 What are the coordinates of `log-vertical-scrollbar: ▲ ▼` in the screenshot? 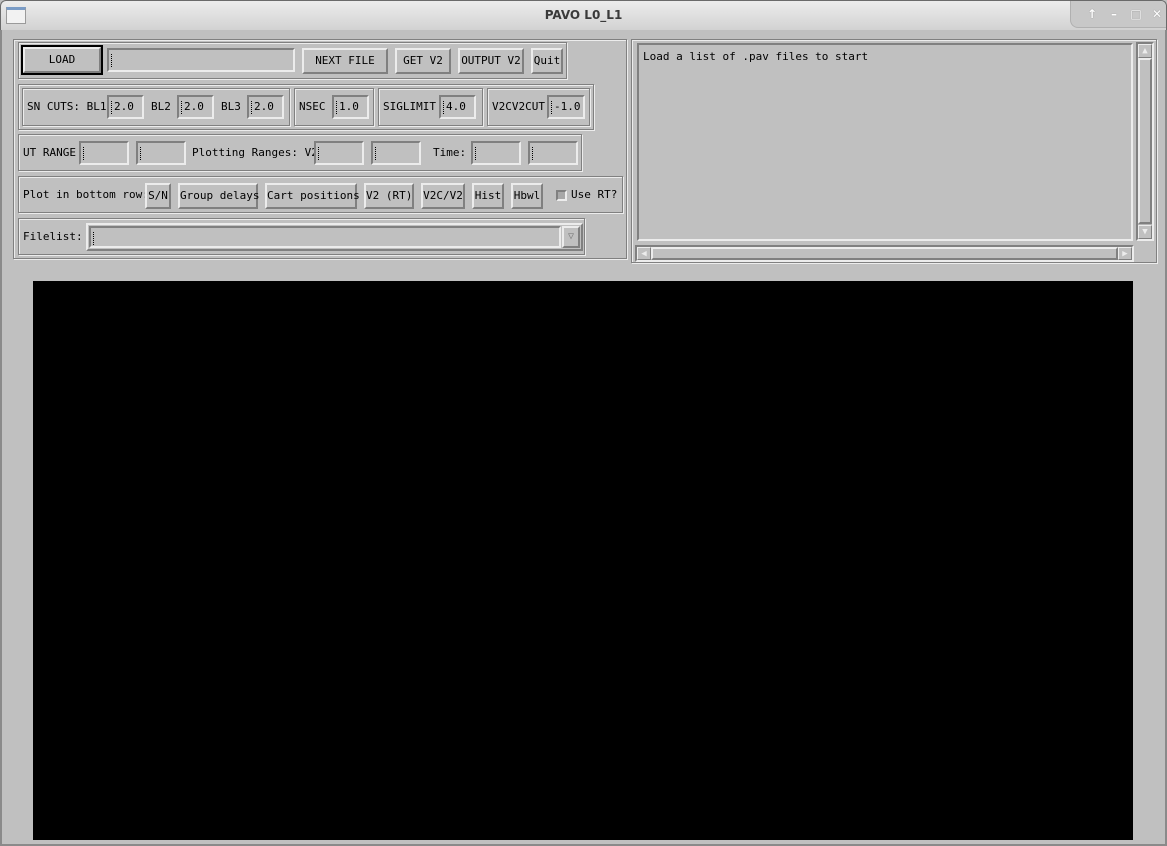 It's located at (1145, 141).